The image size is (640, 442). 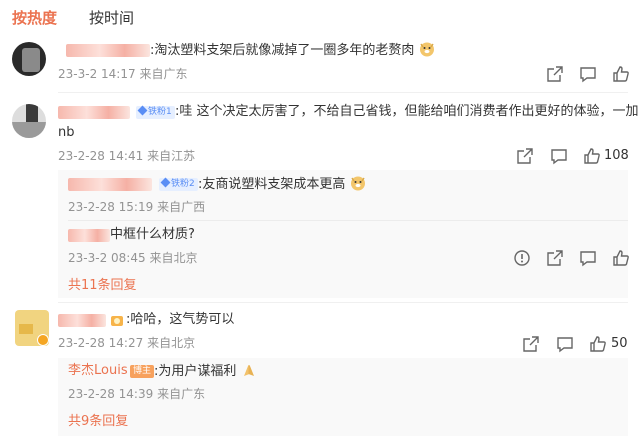 What do you see at coordinates (616, 155) in the screenshot?
I see `like-count: 108` at bounding box center [616, 155].